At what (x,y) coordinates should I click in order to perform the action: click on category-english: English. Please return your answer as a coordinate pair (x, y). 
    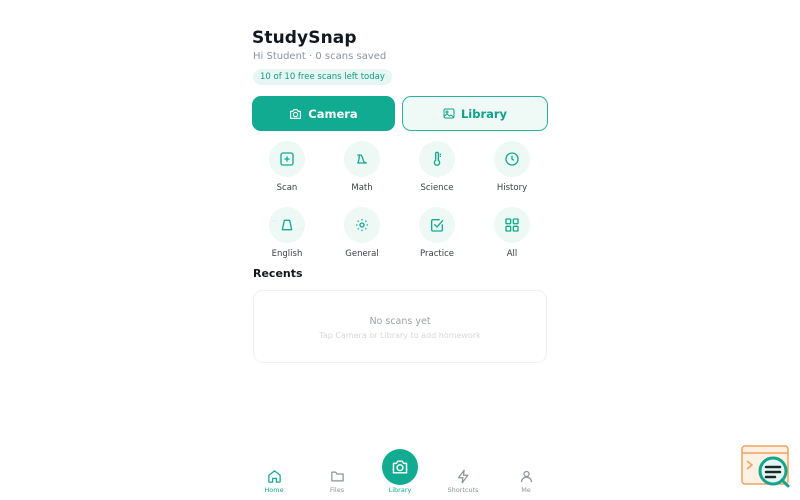
    Looking at the image, I should click on (287, 233).